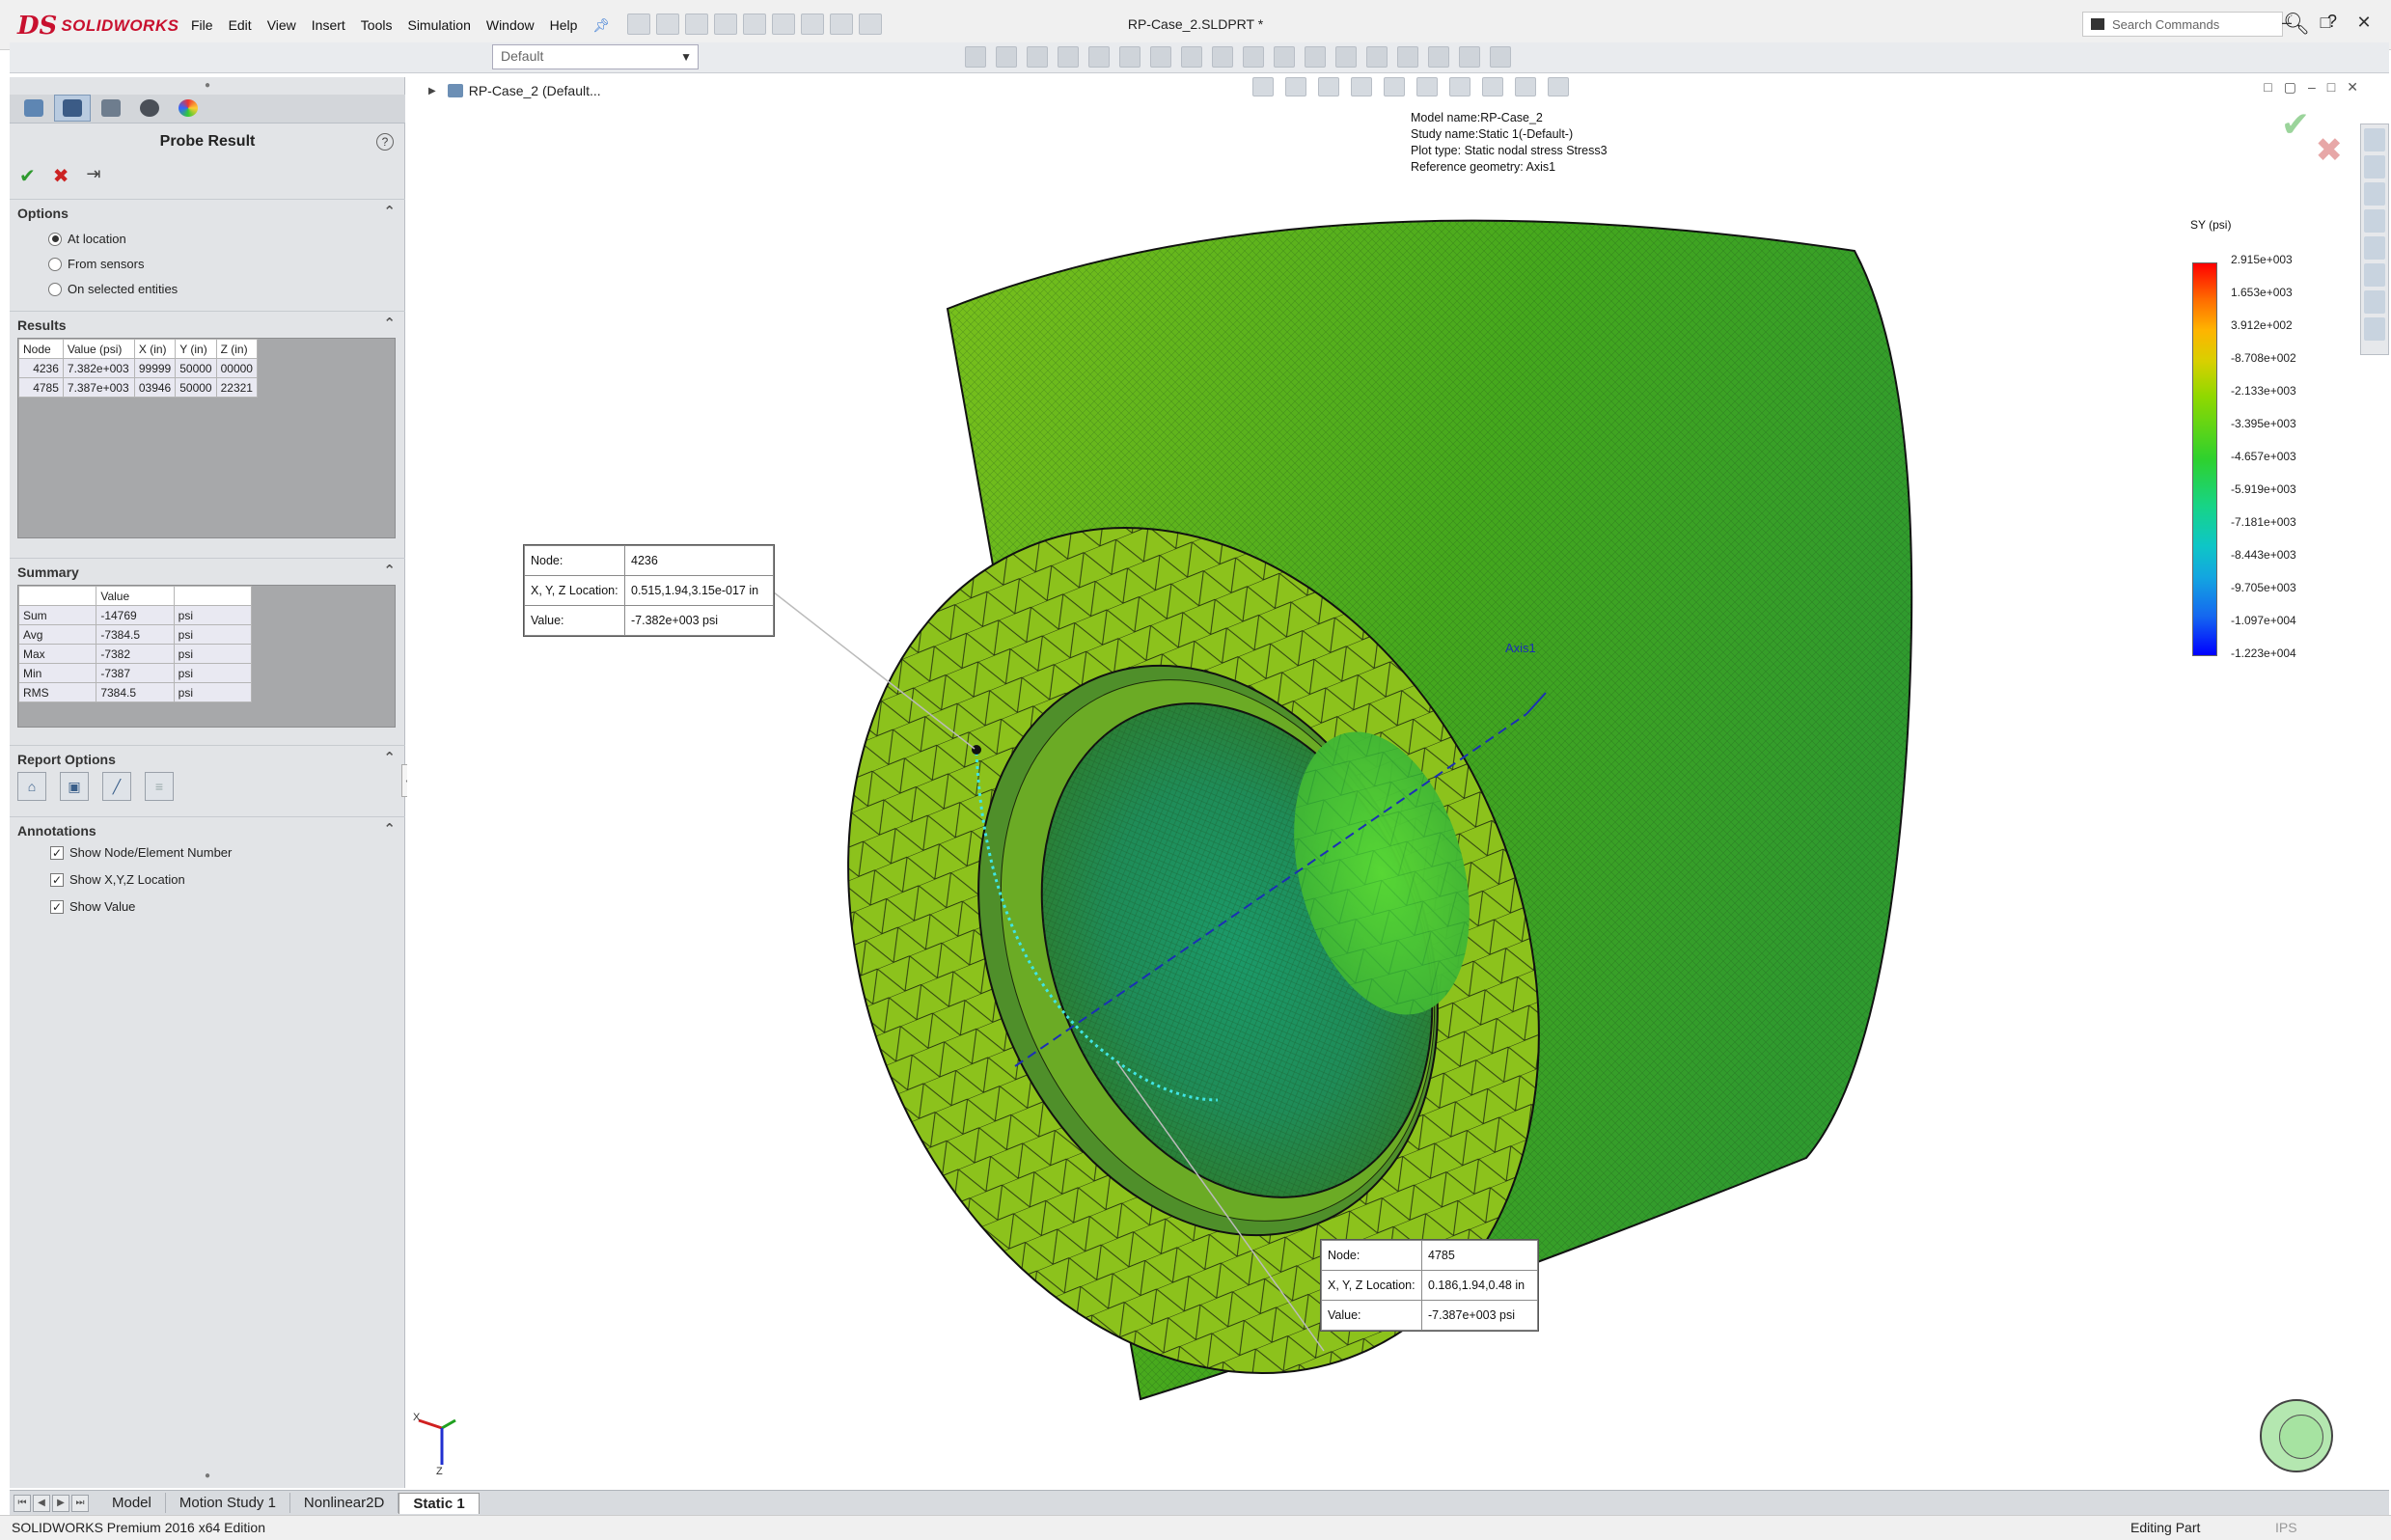 This screenshot has width=2391, height=1540. I want to click on print-icon, so click(725, 24).